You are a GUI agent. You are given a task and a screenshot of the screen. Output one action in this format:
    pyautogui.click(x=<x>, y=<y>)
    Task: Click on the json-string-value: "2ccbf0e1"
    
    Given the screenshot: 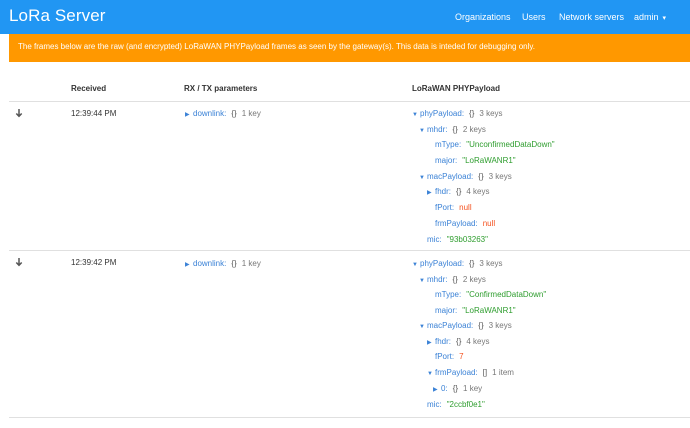 What is the action you would take?
    pyautogui.click(x=465, y=404)
    